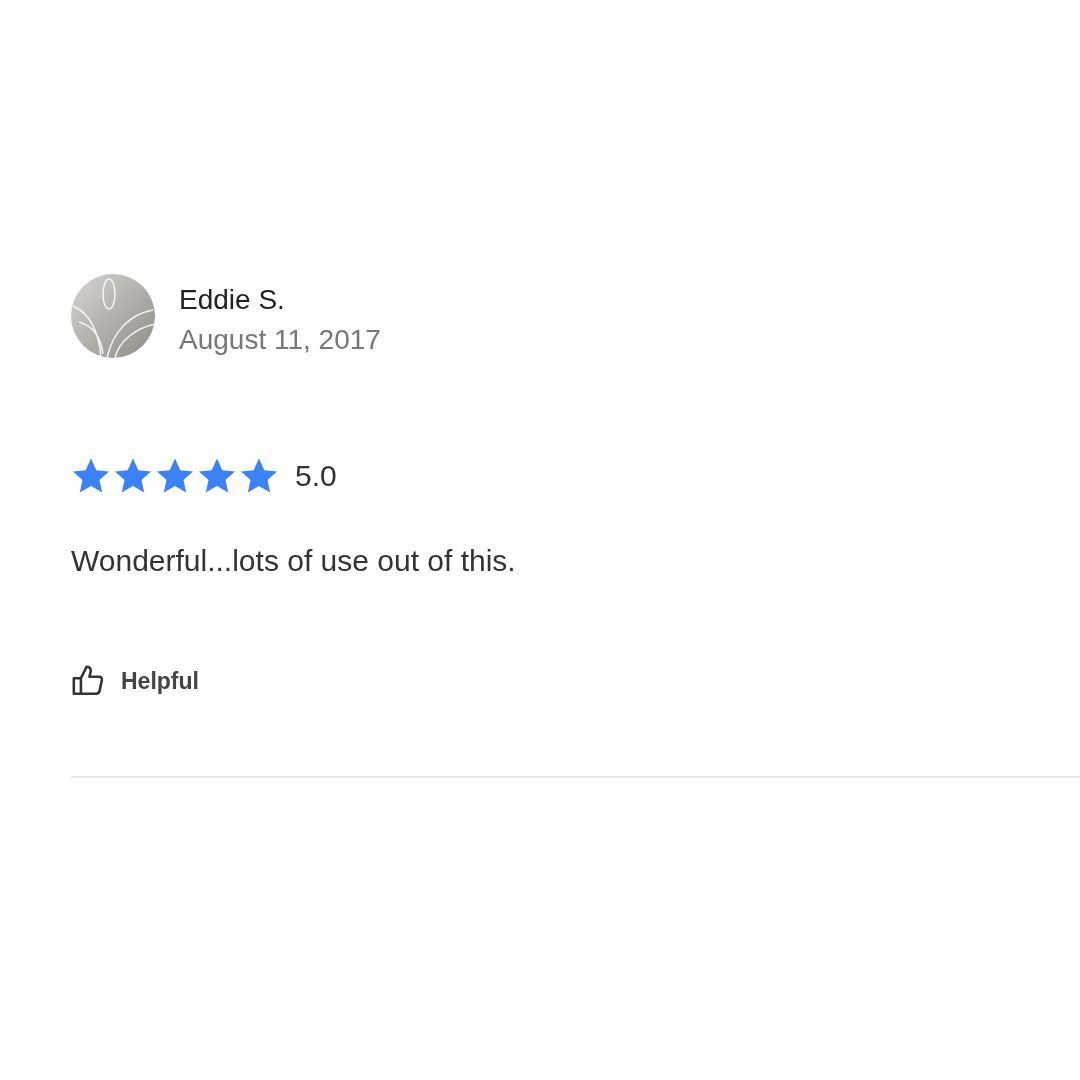 The image size is (1080, 1080). I want to click on review-date: August 11, 2017, so click(280, 340).